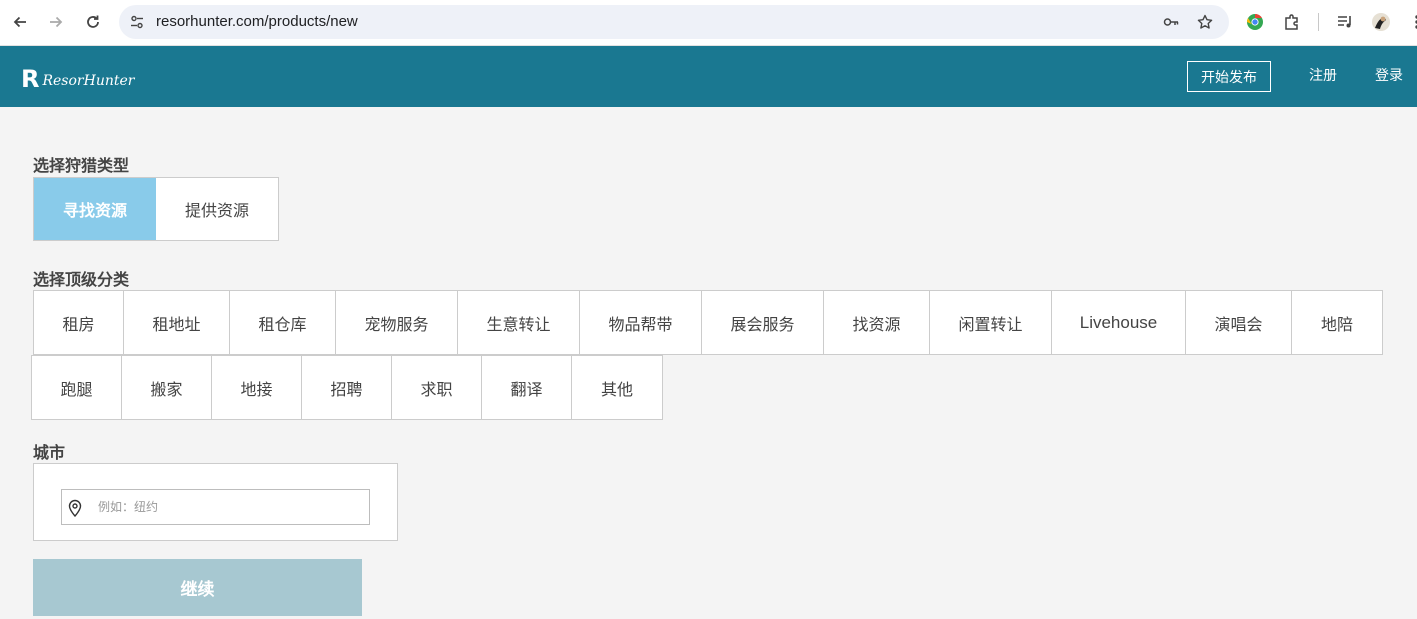 Image resolution: width=1417 pixels, height=619 pixels. What do you see at coordinates (137, 22) in the screenshot?
I see `site-settings-icon` at bounding box center [137, 22].